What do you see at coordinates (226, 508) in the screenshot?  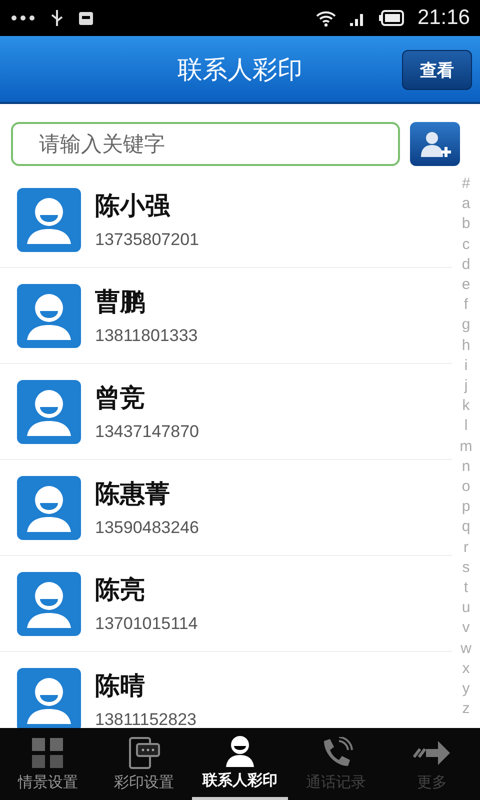 I see `contact-item: 陈惠菁 13590483246` at bounding box center [226, 508].